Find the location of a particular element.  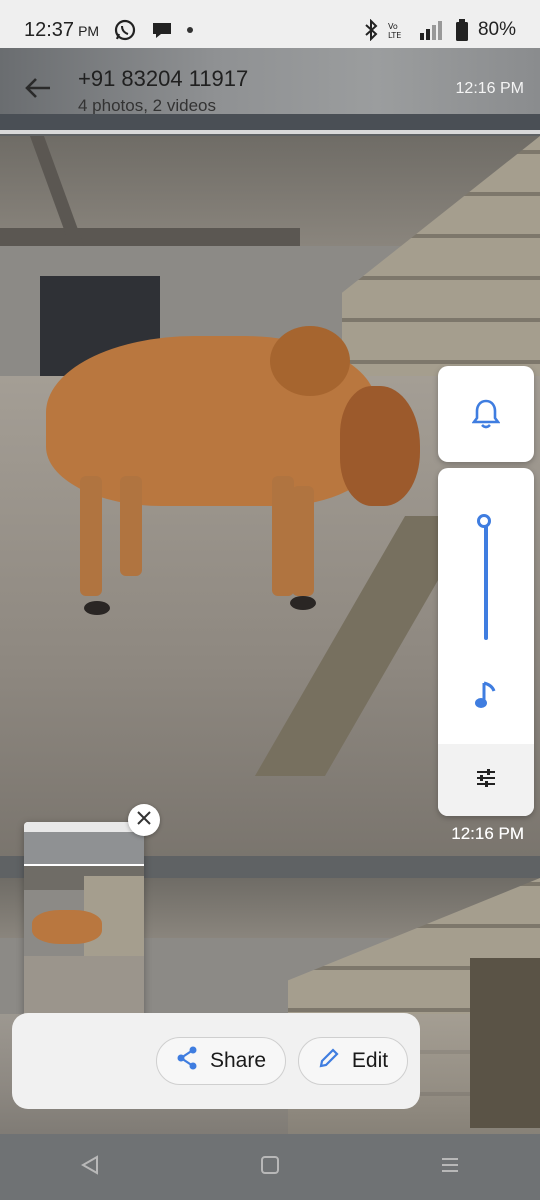

status-left: 12:37 PM is located at coordinates (109, 30).